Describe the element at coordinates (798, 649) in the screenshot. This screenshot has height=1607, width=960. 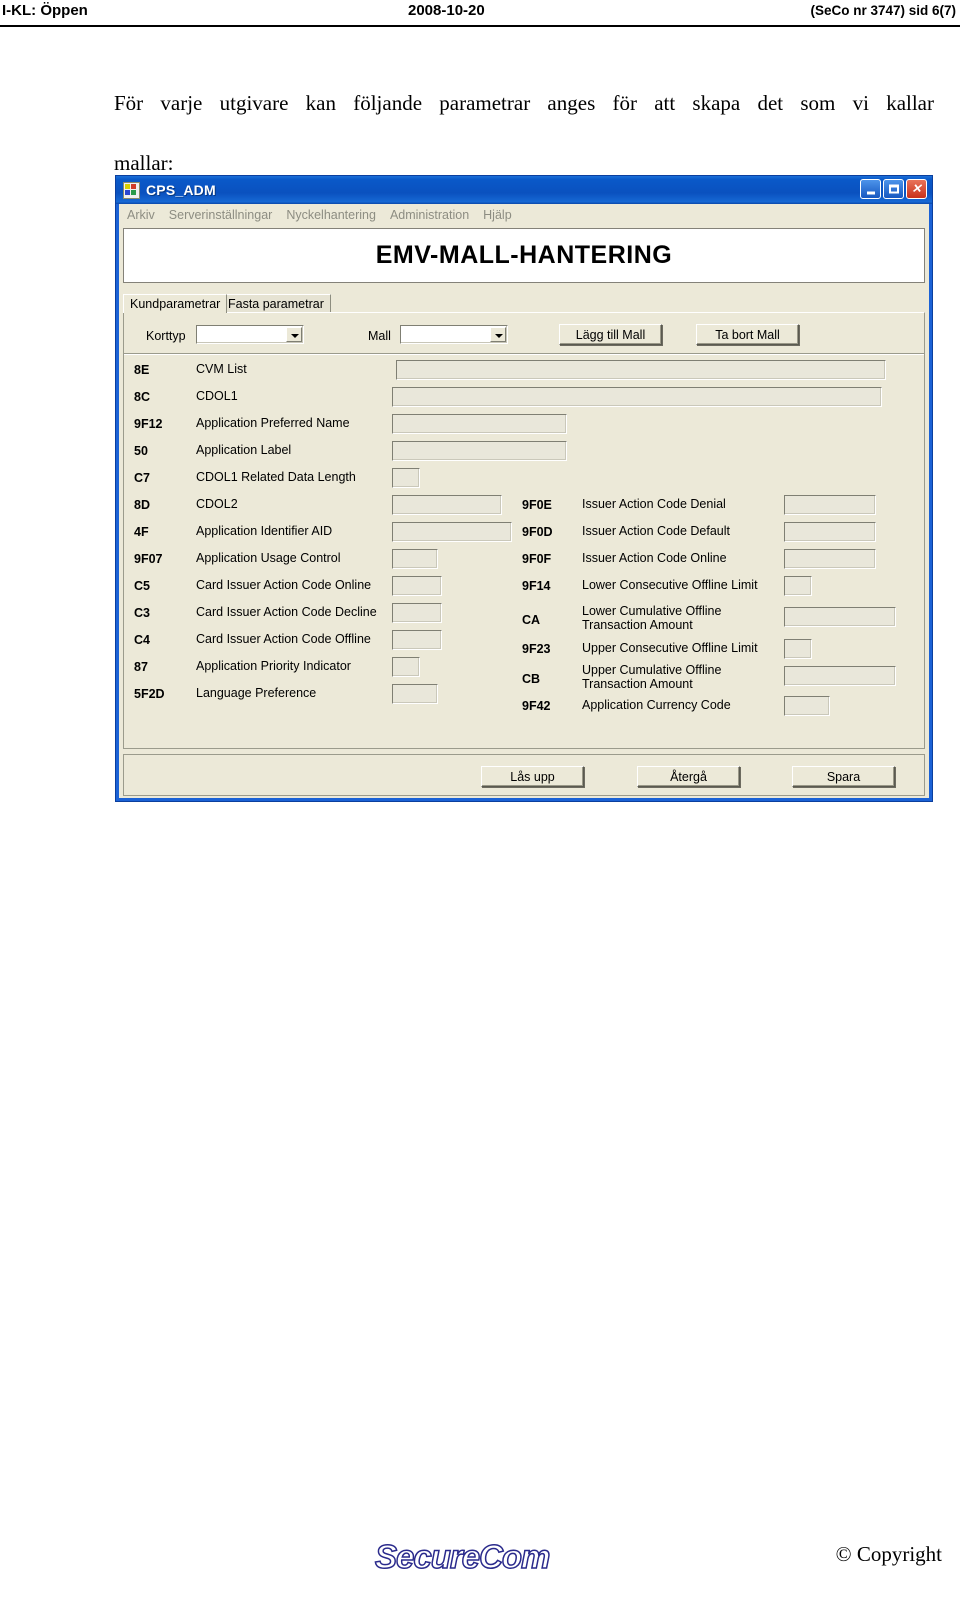
I see `param-input-upper-consecutive-offline-limit` at that location.